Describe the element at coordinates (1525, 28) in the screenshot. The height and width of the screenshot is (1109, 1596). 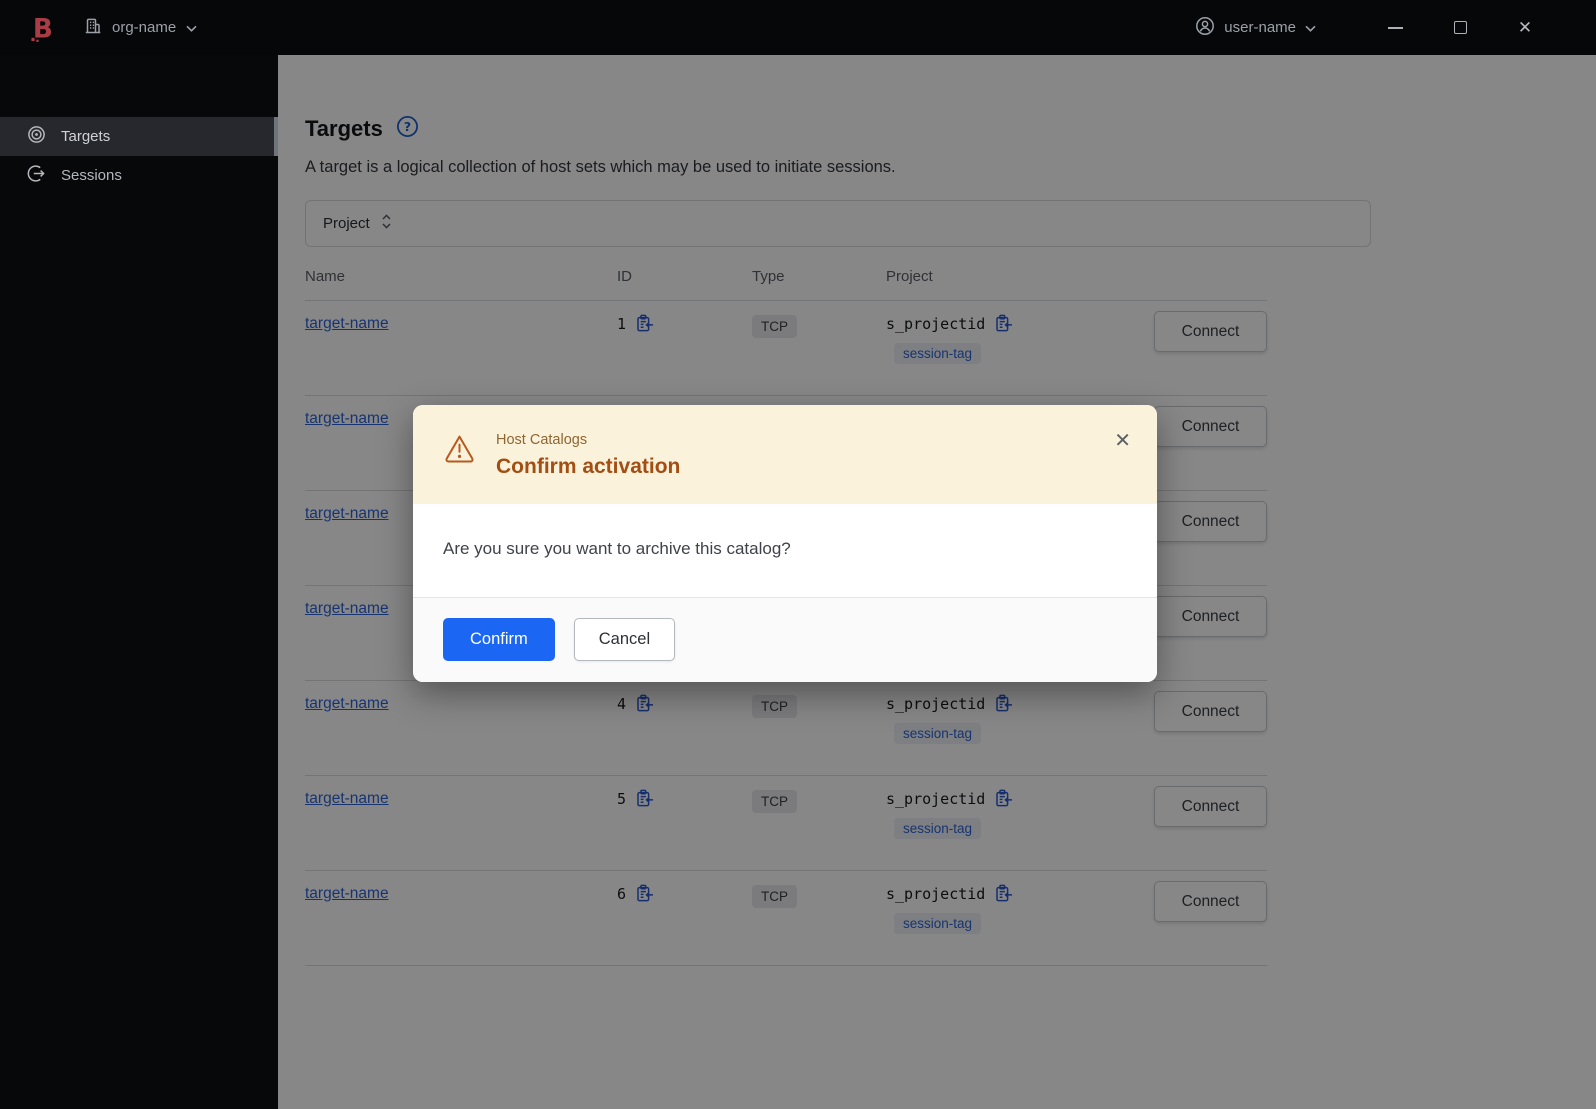
I see `close-icon: ✕` at that location.